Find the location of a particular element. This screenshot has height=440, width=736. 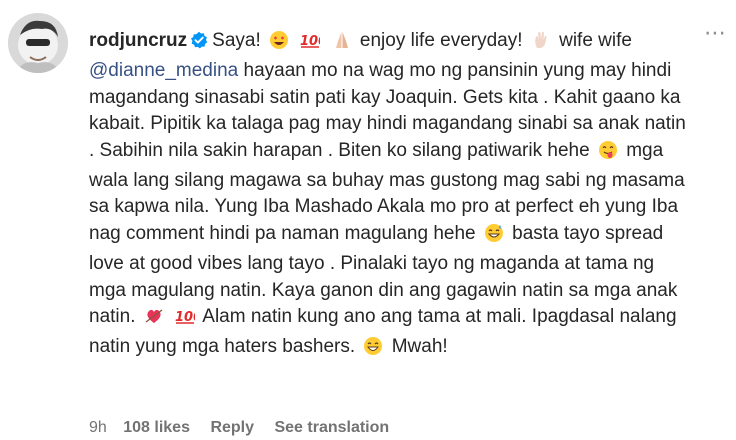

avatar is located at coordinates (38, 43).